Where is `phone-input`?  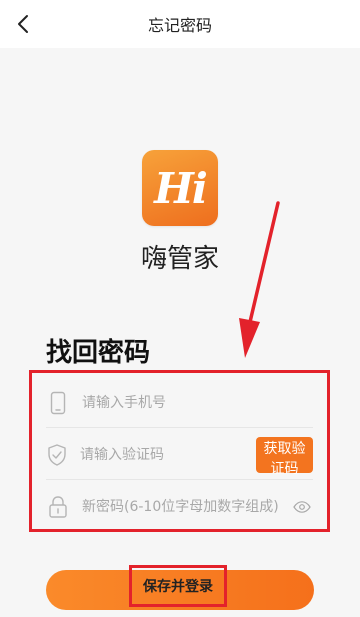 phone-input is located at coordinates (196, 403).